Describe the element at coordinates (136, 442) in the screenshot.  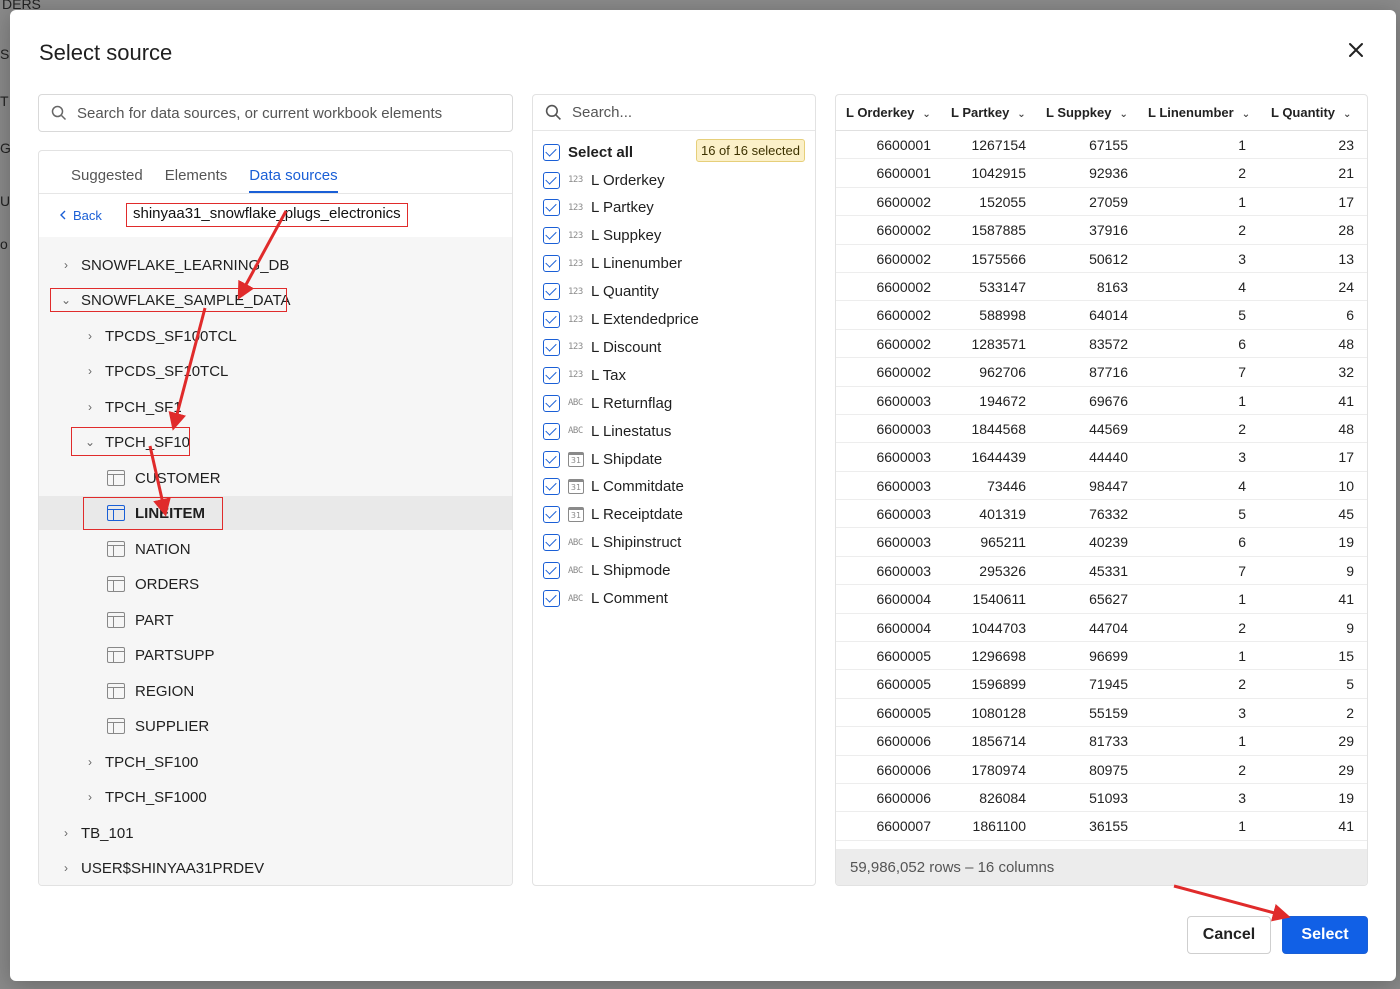
I see `tree-item-schema: ⌄ TPCH_SF10` at that location.